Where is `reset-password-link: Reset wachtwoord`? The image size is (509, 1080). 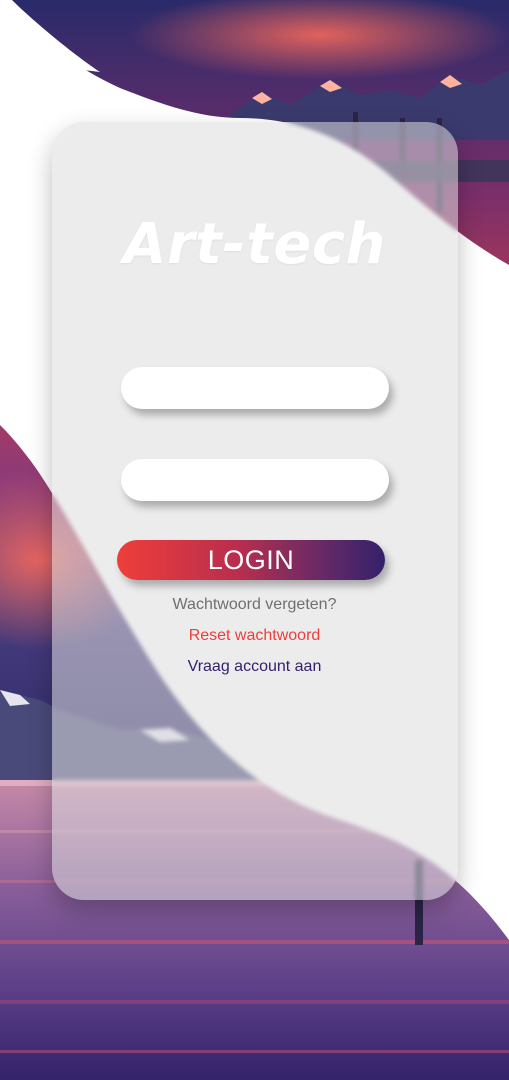 reset-password-link: Reset wachtwoord is located at coordinates (254, 636).